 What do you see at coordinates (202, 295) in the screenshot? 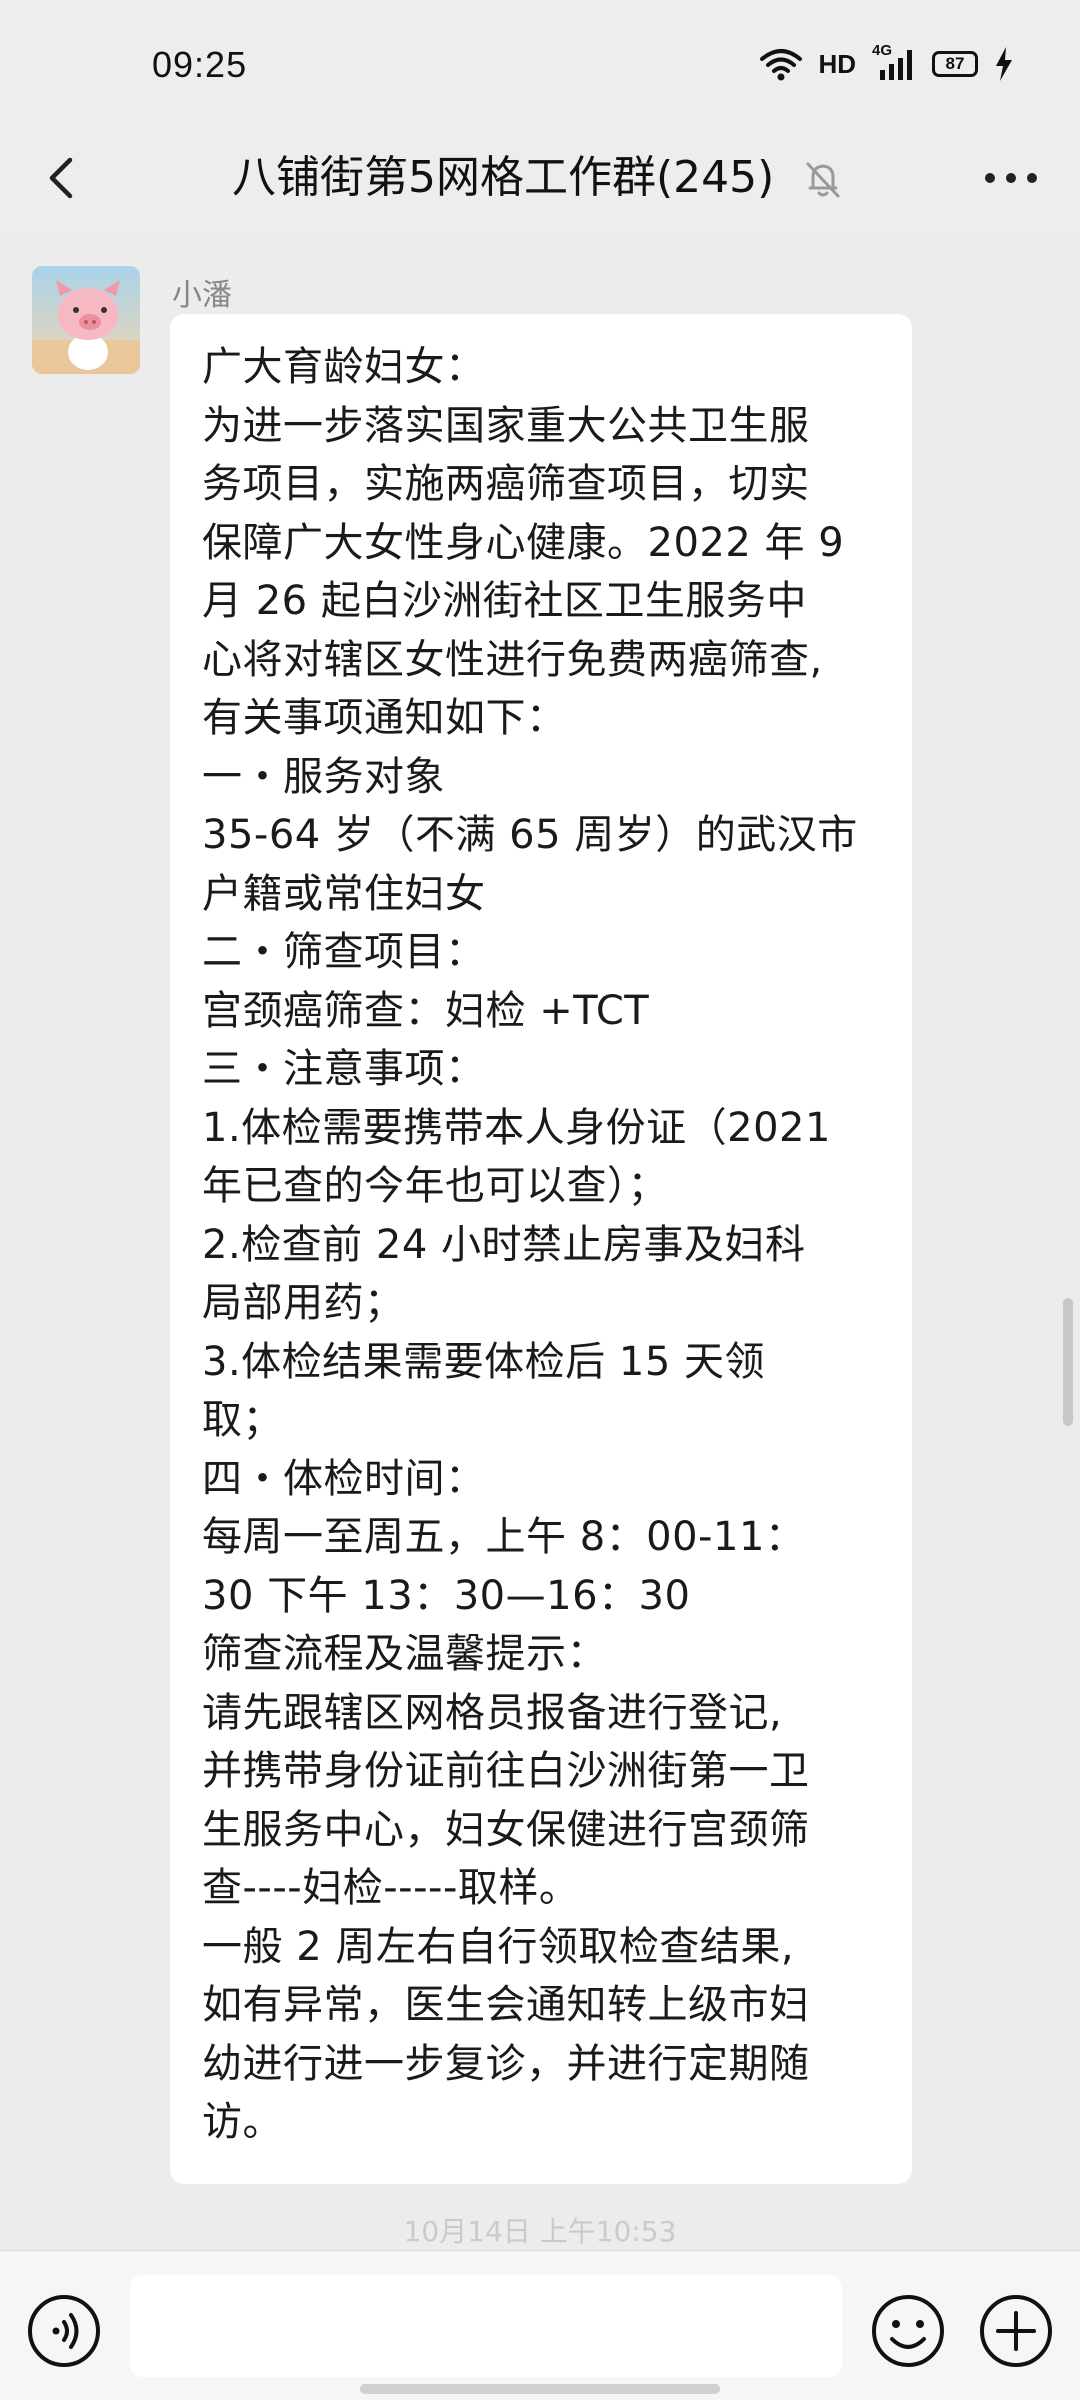
I see `sender-name: 小潘` at bounding box center [202, 295].